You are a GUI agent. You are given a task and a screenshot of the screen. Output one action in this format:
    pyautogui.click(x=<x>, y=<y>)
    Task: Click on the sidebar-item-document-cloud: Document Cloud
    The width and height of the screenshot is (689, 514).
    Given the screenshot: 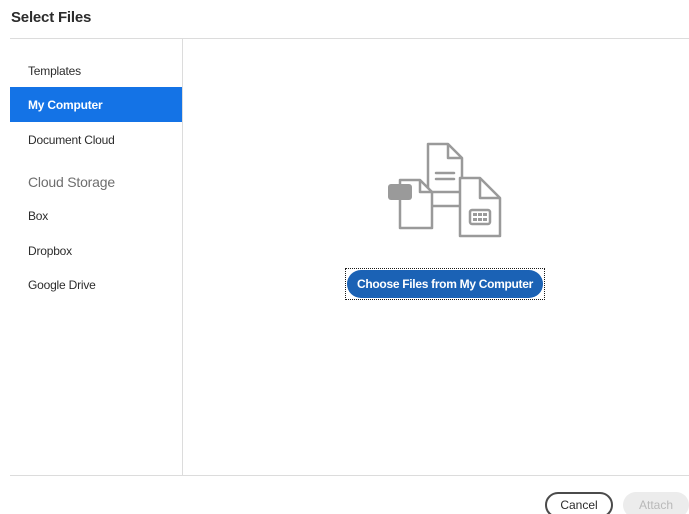 What is the action you would take?
    pyautogui.click(x=96, y=139)
    